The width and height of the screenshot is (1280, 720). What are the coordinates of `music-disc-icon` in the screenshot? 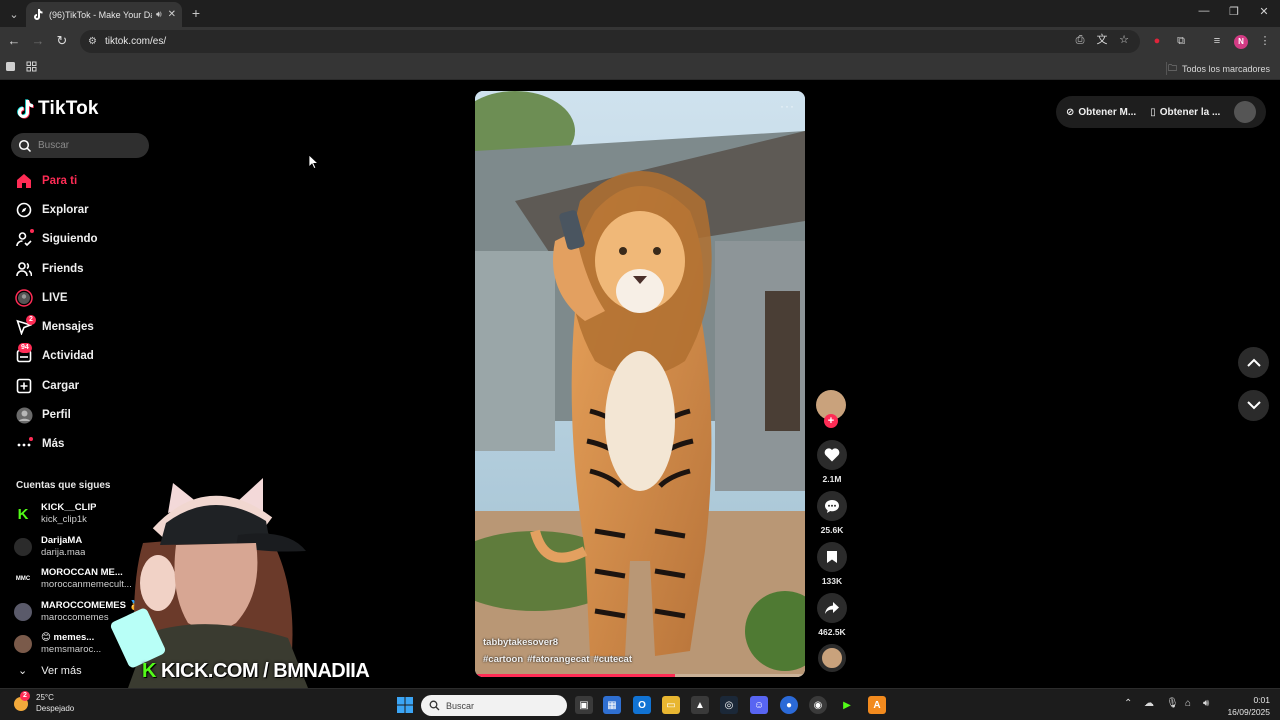 It's located at (832, 658).